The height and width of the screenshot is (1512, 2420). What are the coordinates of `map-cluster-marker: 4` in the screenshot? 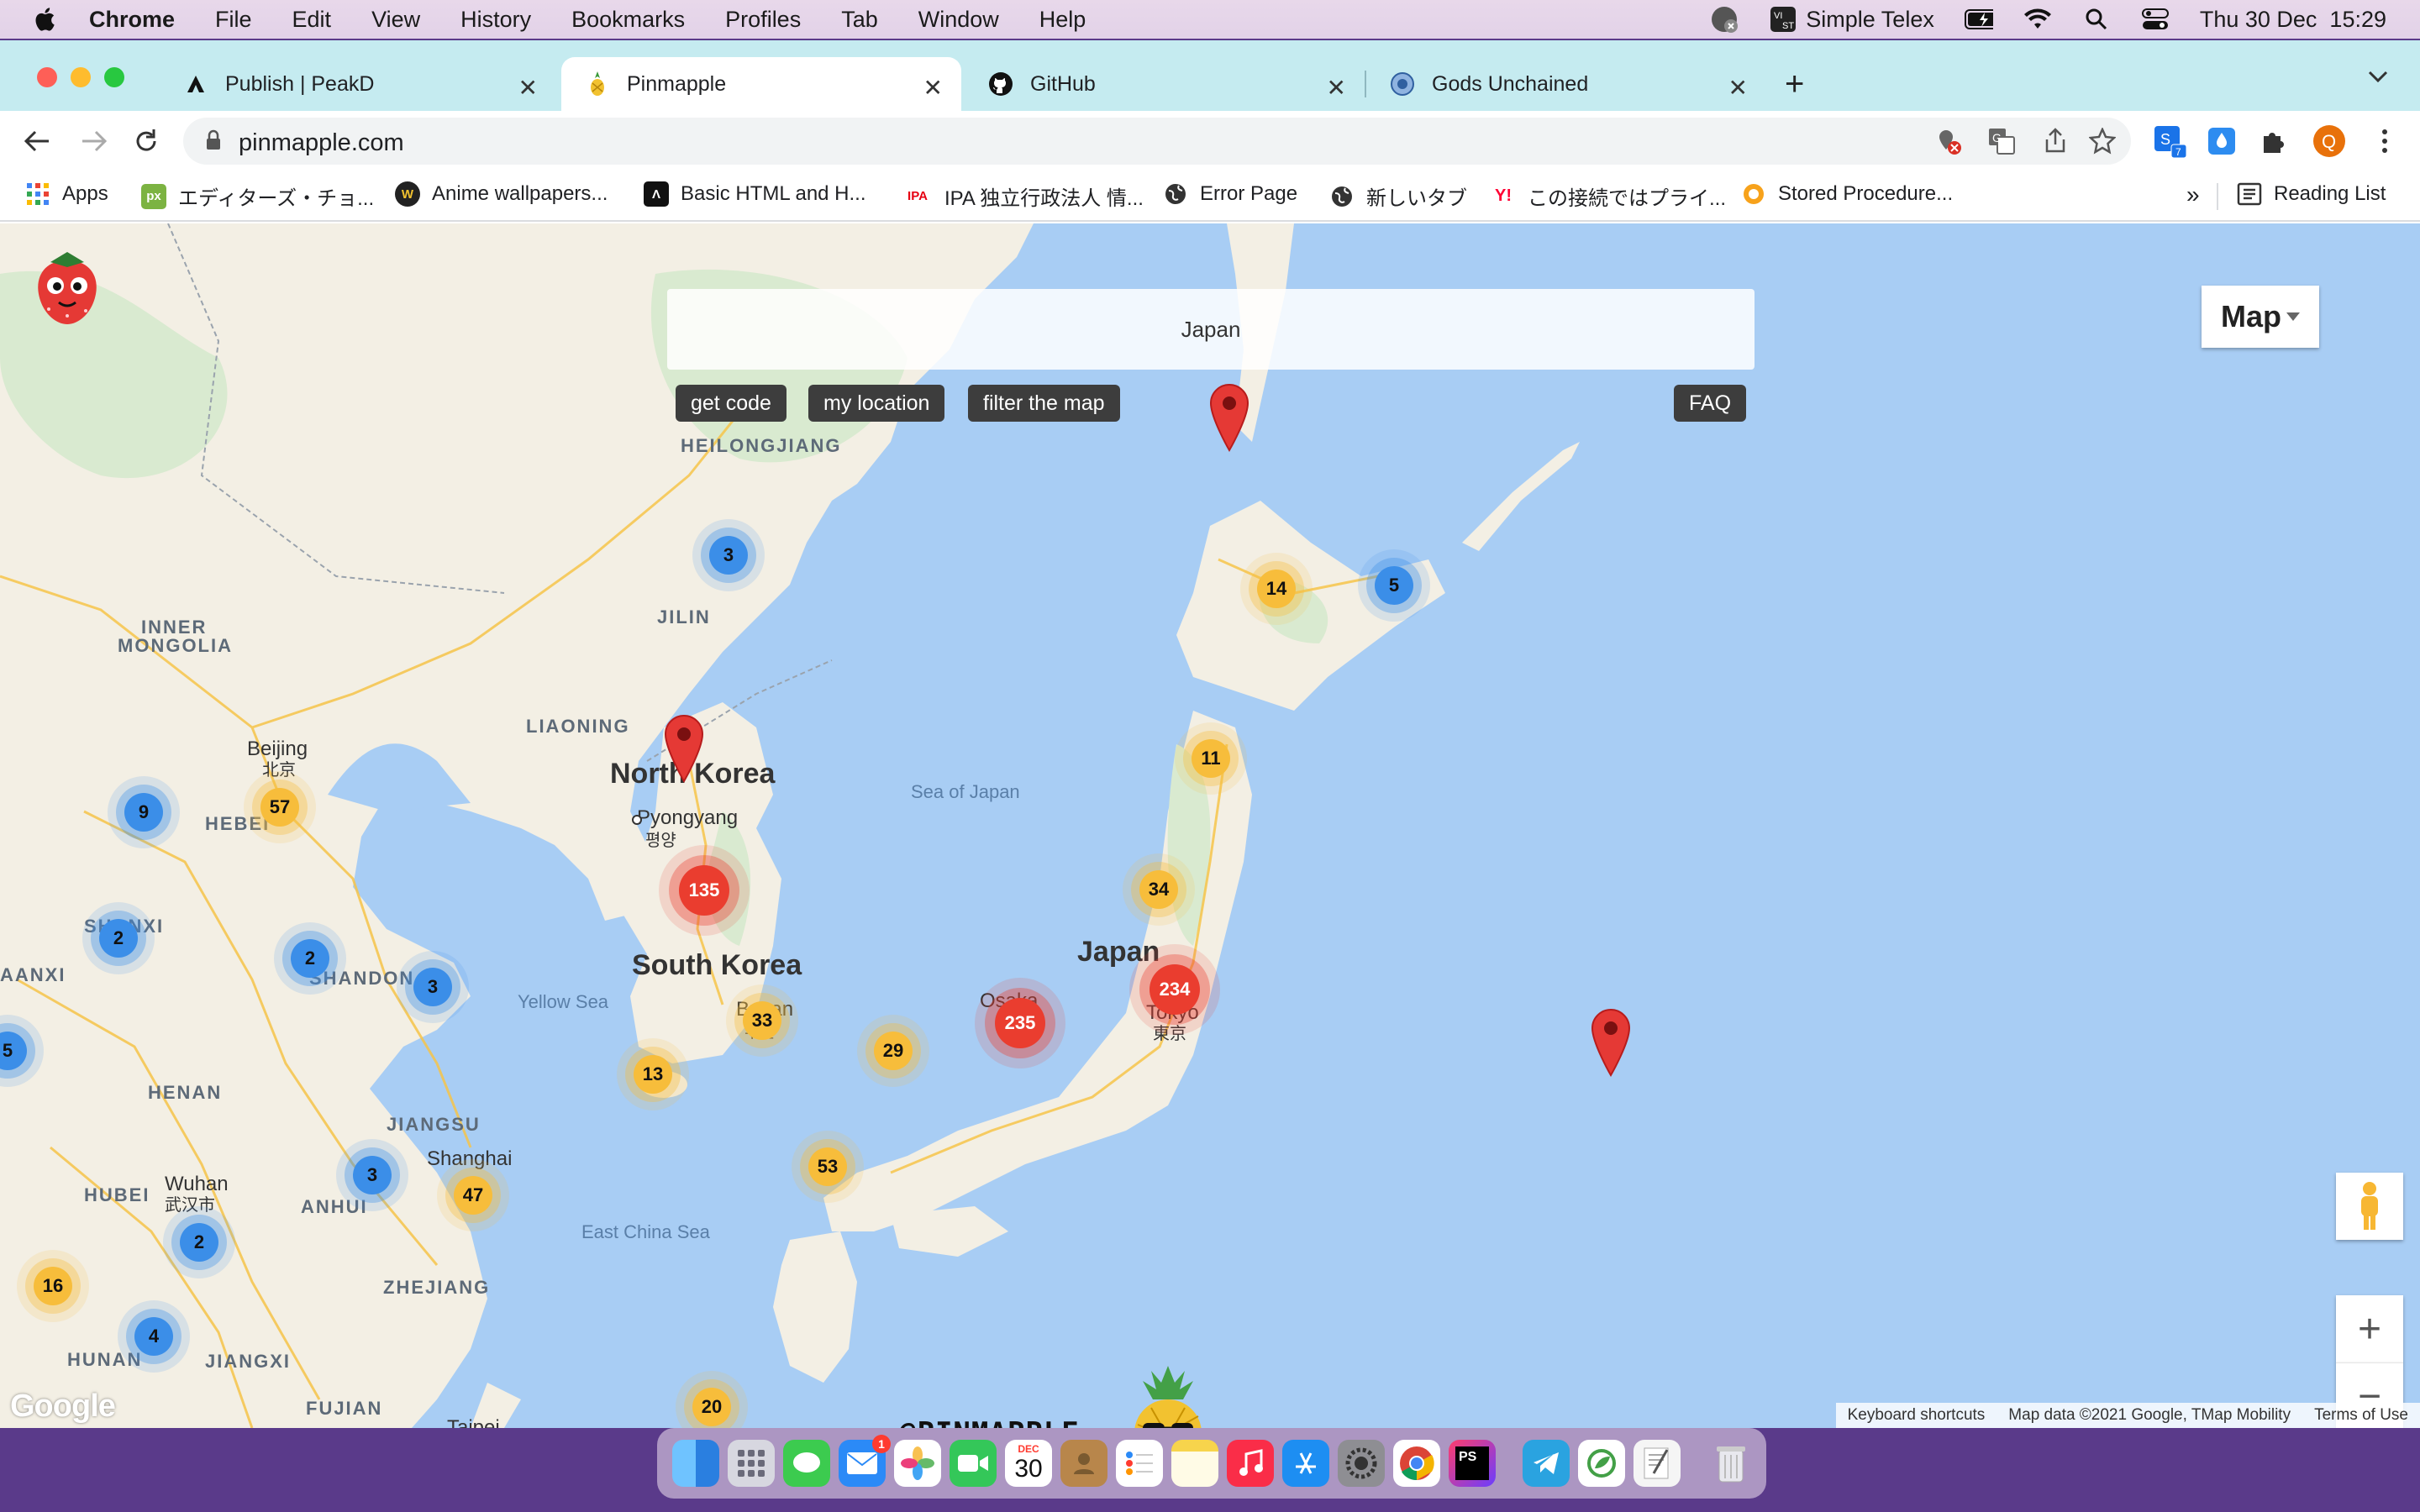 It's located at (153, 1336).